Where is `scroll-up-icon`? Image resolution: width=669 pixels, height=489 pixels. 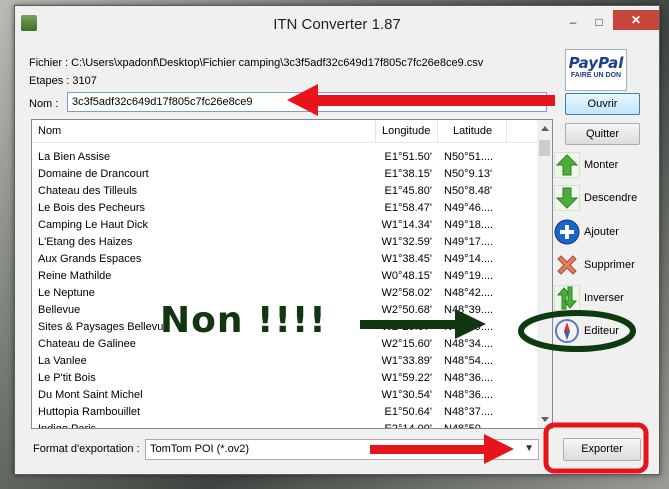 scroll-up-icon is located at coordinates (545, 128).